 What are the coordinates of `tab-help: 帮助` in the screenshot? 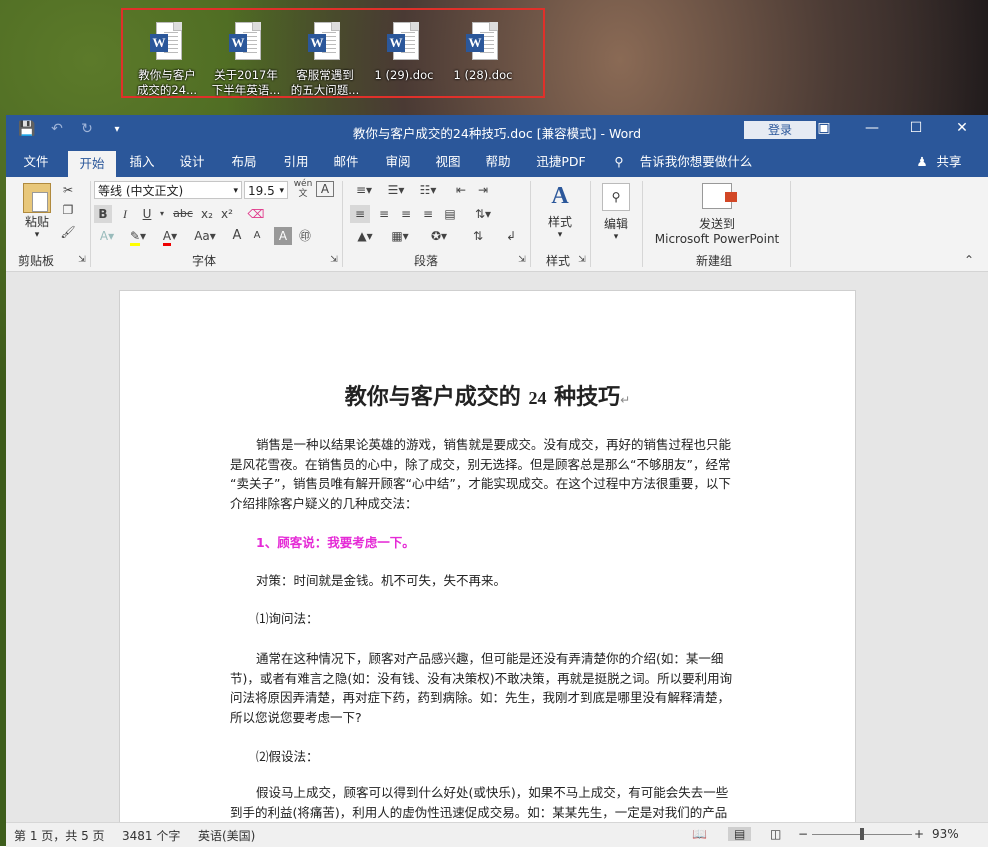 It's located at (498, 162).